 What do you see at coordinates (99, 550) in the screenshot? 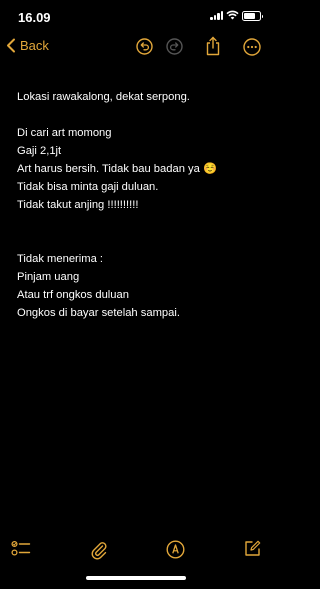
I see `attachment-icon` at bounding box center [99, 550].